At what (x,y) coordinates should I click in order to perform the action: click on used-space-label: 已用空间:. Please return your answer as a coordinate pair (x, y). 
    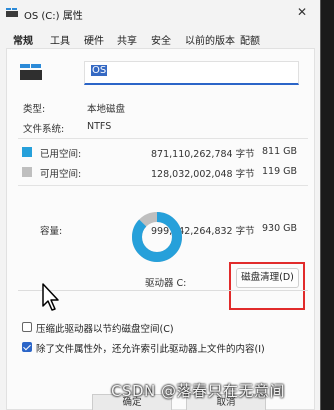
    Looking at the image, I should click on (61, 154).